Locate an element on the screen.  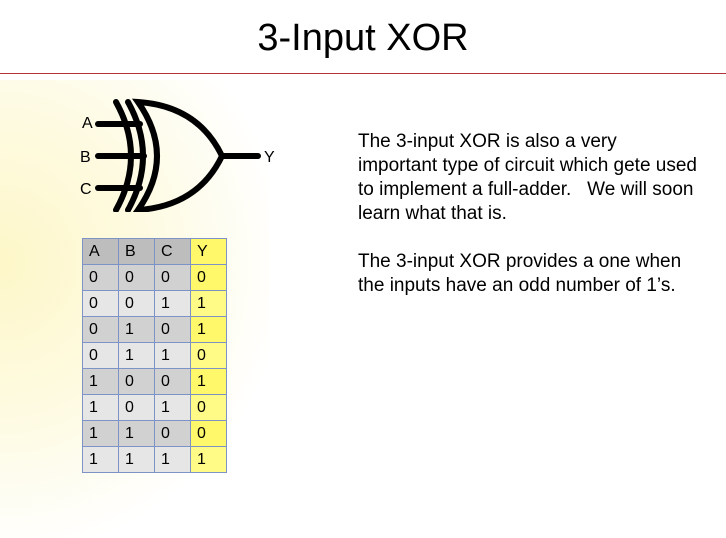
title-bar: 3-Input XOR is located at coordinates (363, 37).